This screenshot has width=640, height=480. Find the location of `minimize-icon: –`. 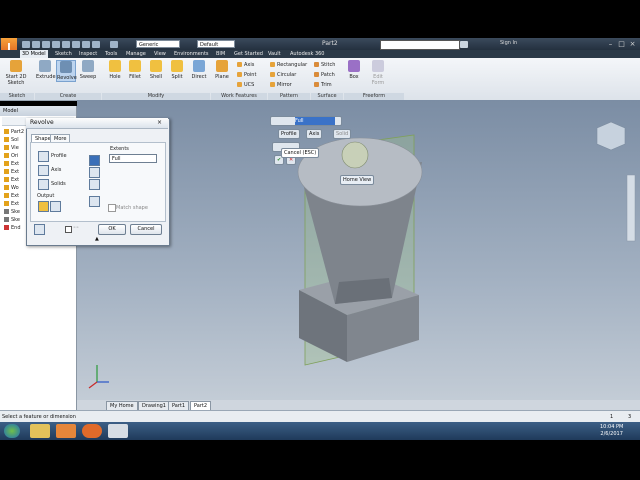

minimize-icon: – is located at coordinates (610, 44).